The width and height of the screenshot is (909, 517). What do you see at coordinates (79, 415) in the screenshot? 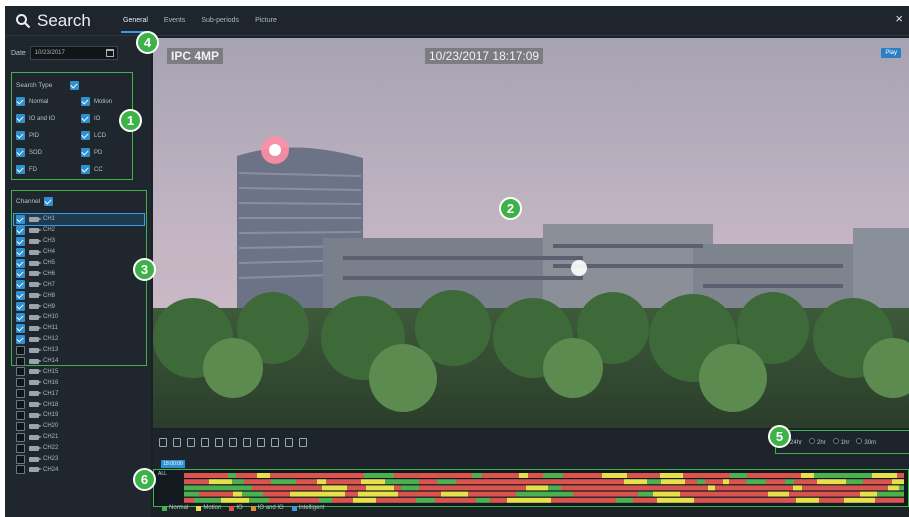
I see `channel-item: CH19` at bounding box center [79, 415].